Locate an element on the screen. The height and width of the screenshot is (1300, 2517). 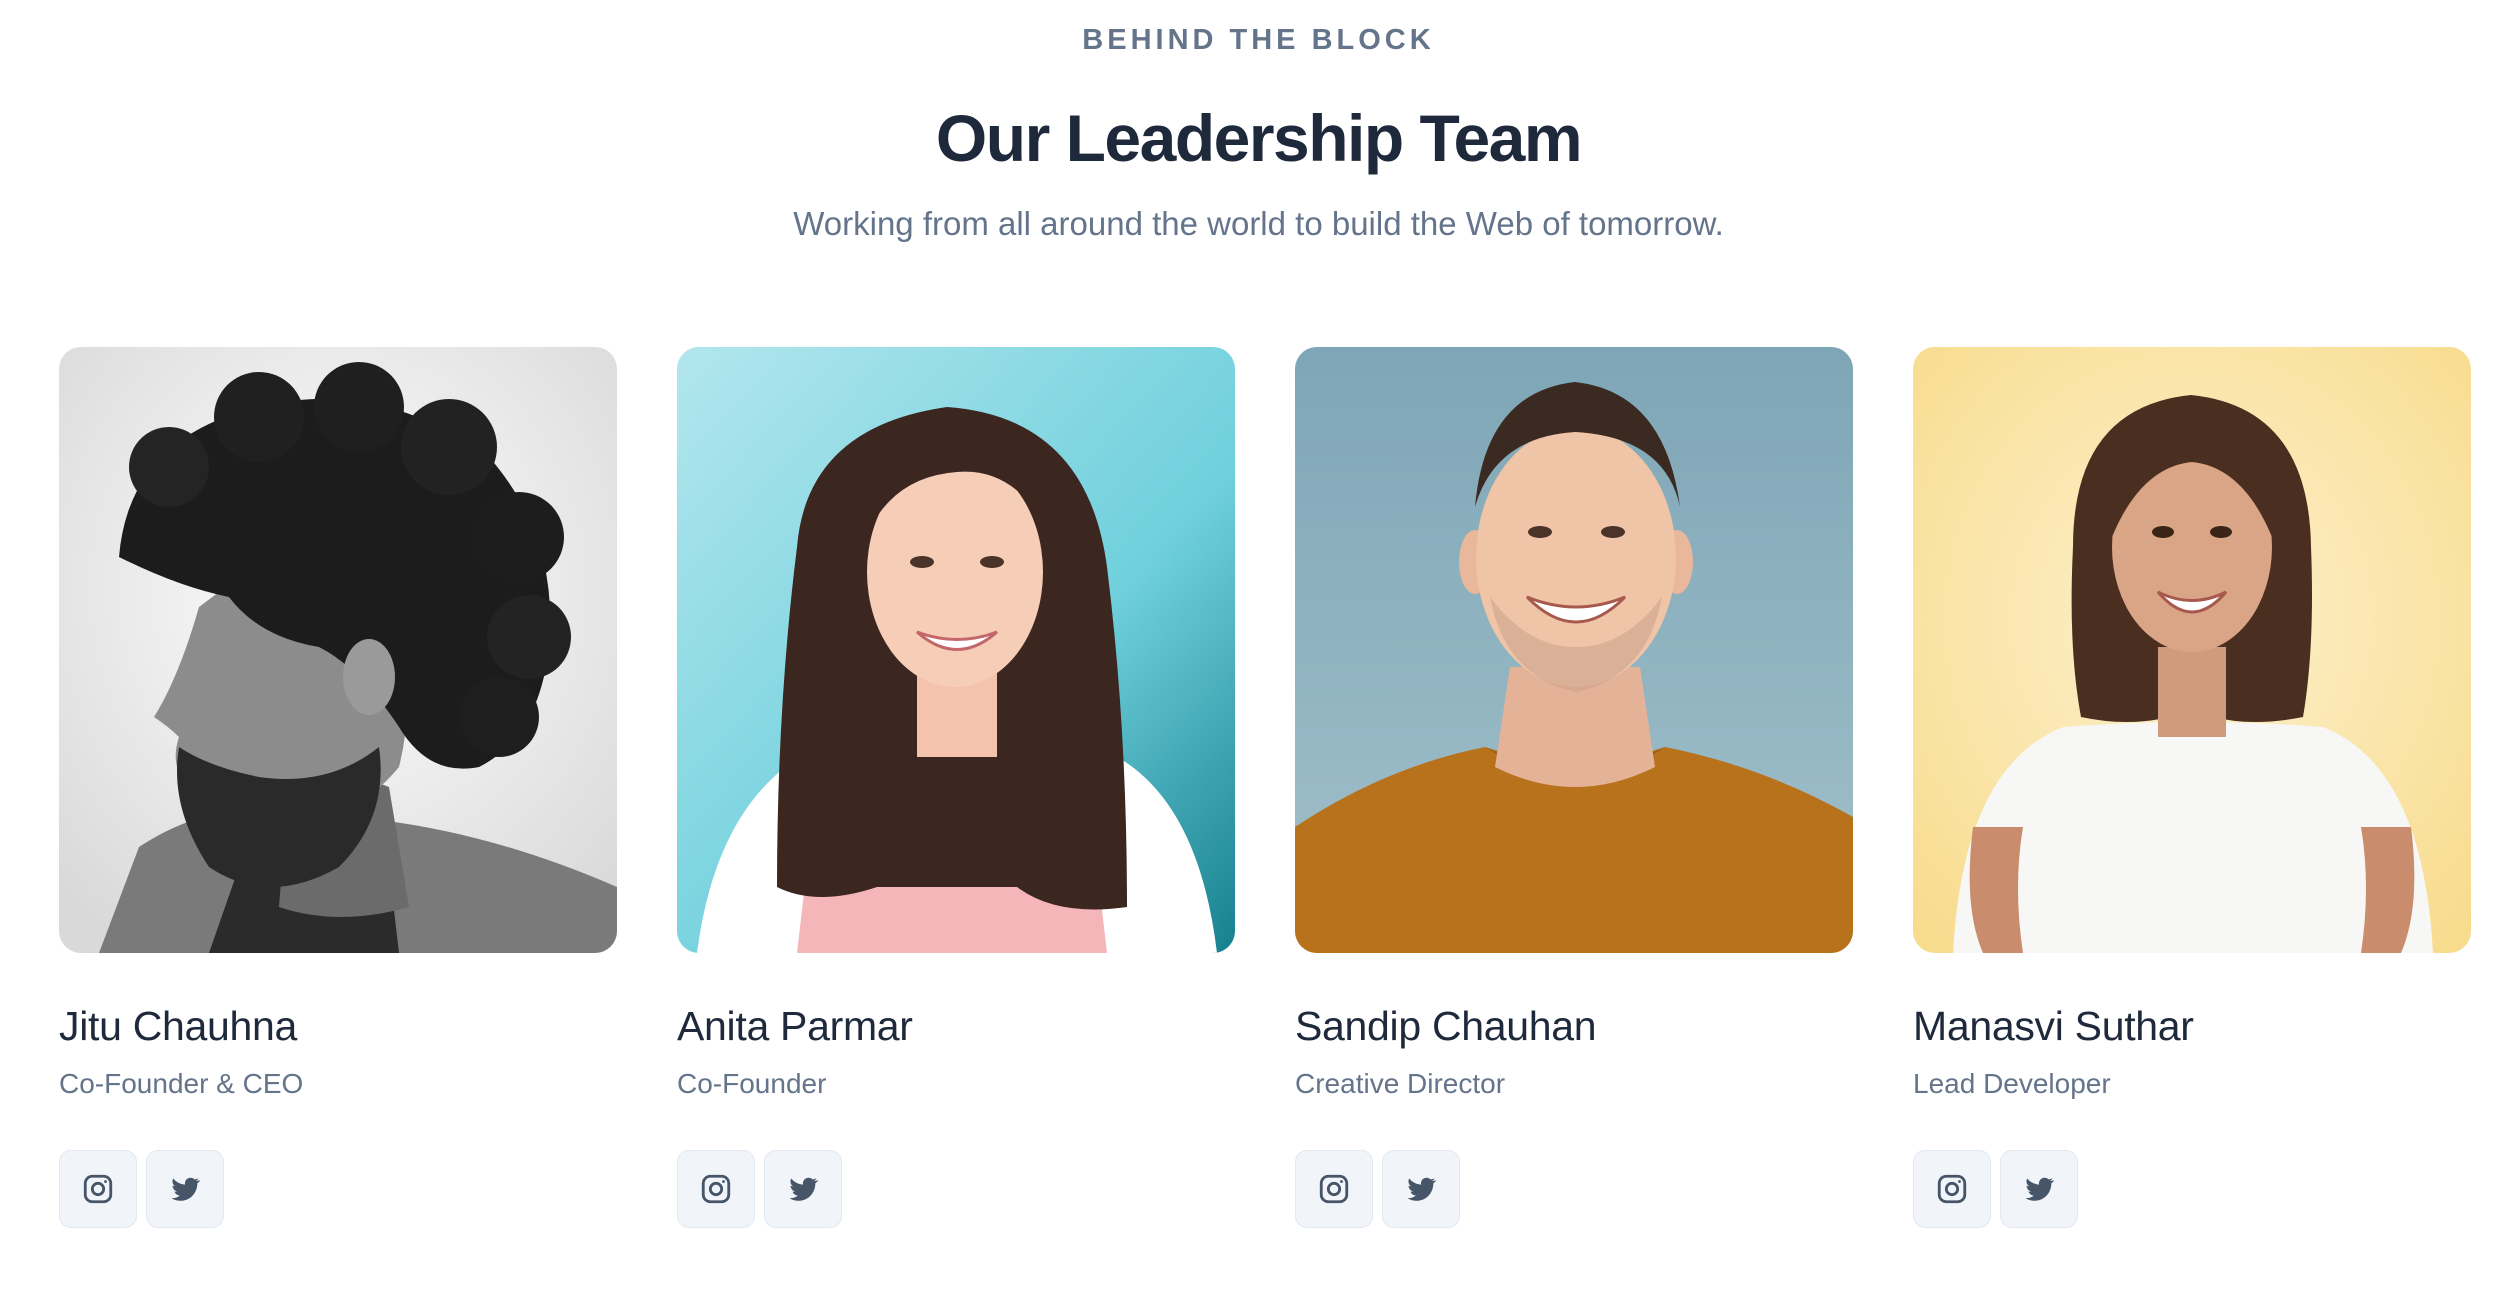
member-role: Co-Founder is located at coordinates (752, 1083).